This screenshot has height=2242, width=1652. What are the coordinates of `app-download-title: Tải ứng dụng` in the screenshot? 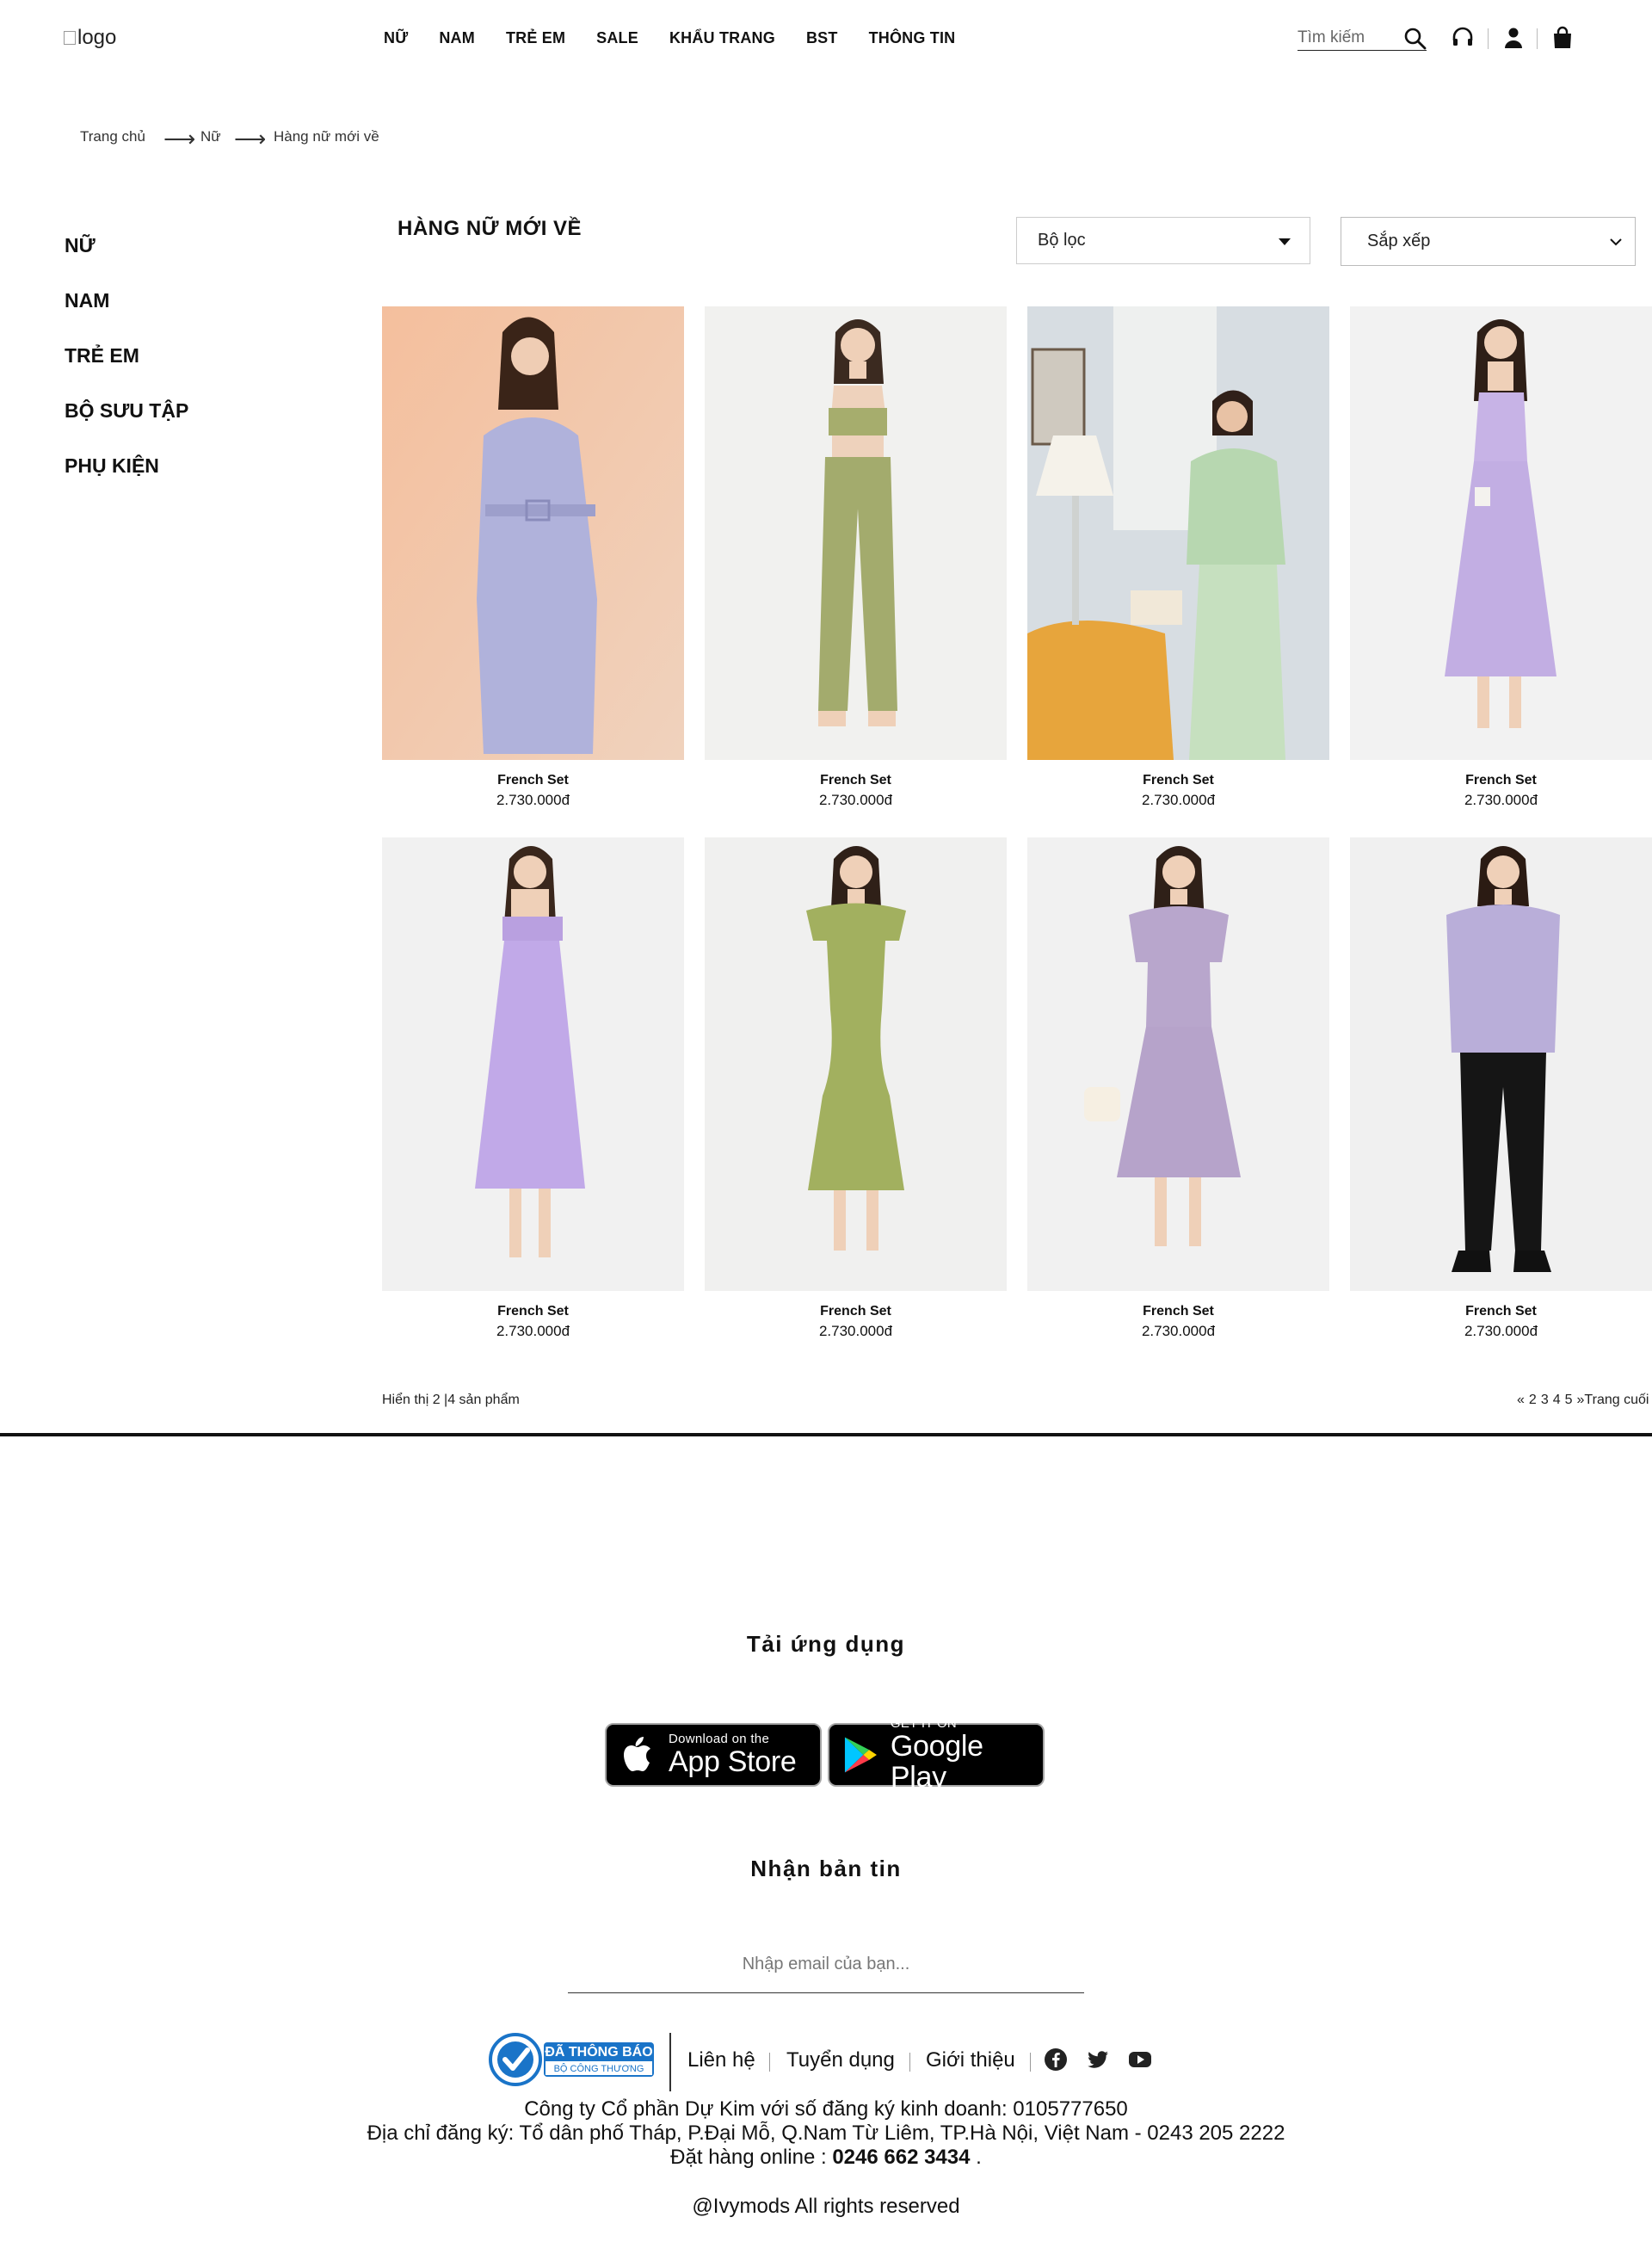 It's located at (826, 1644).